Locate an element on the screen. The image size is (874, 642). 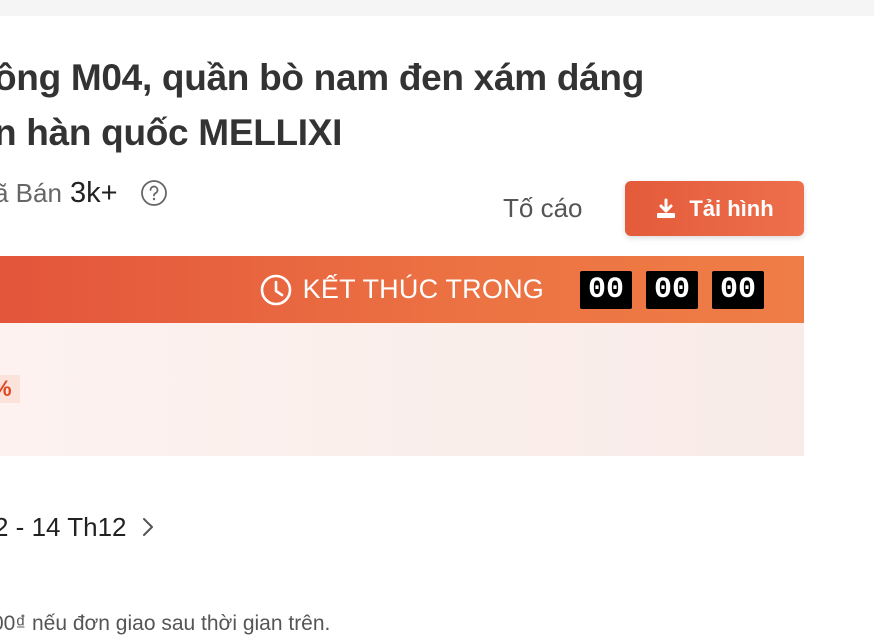
shipping-estimate: 2 - 14 Th12 is located at coordinates (77, 527).